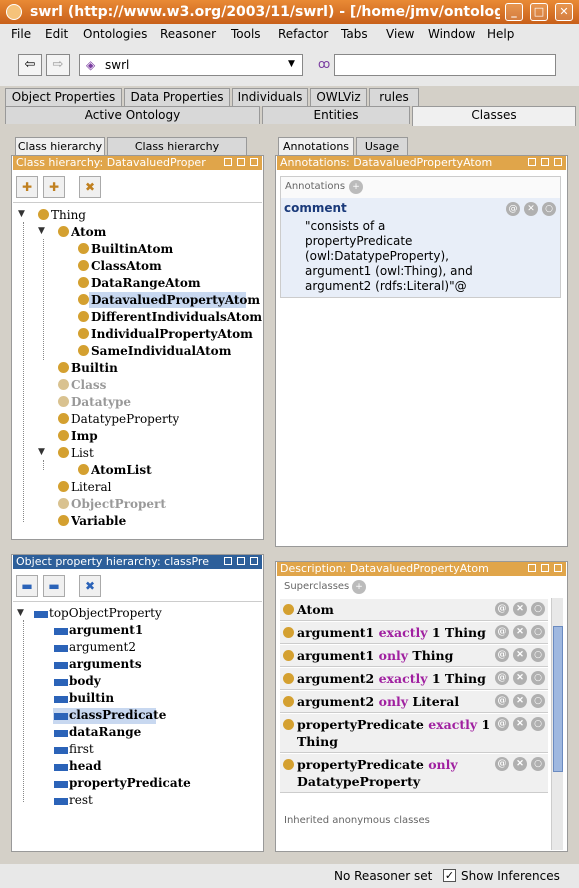 This screenshot has height=888, width=579. I want to click on add-superclass-icon: +, so click(359, 587).